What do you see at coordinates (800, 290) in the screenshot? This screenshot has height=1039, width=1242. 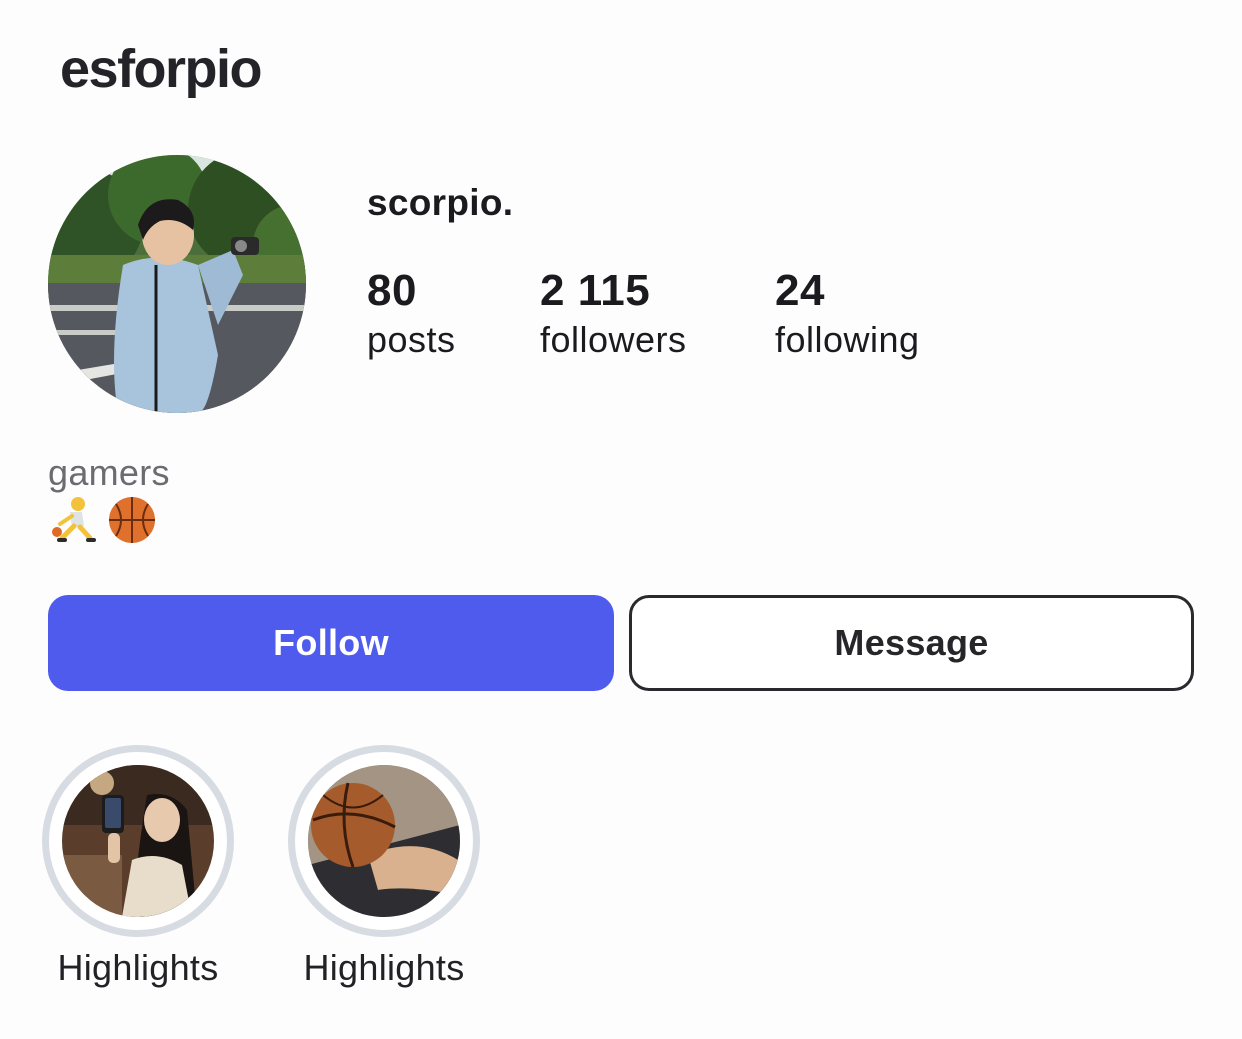 I see `stat-following-value: 24` at bounding box center [800, 290].